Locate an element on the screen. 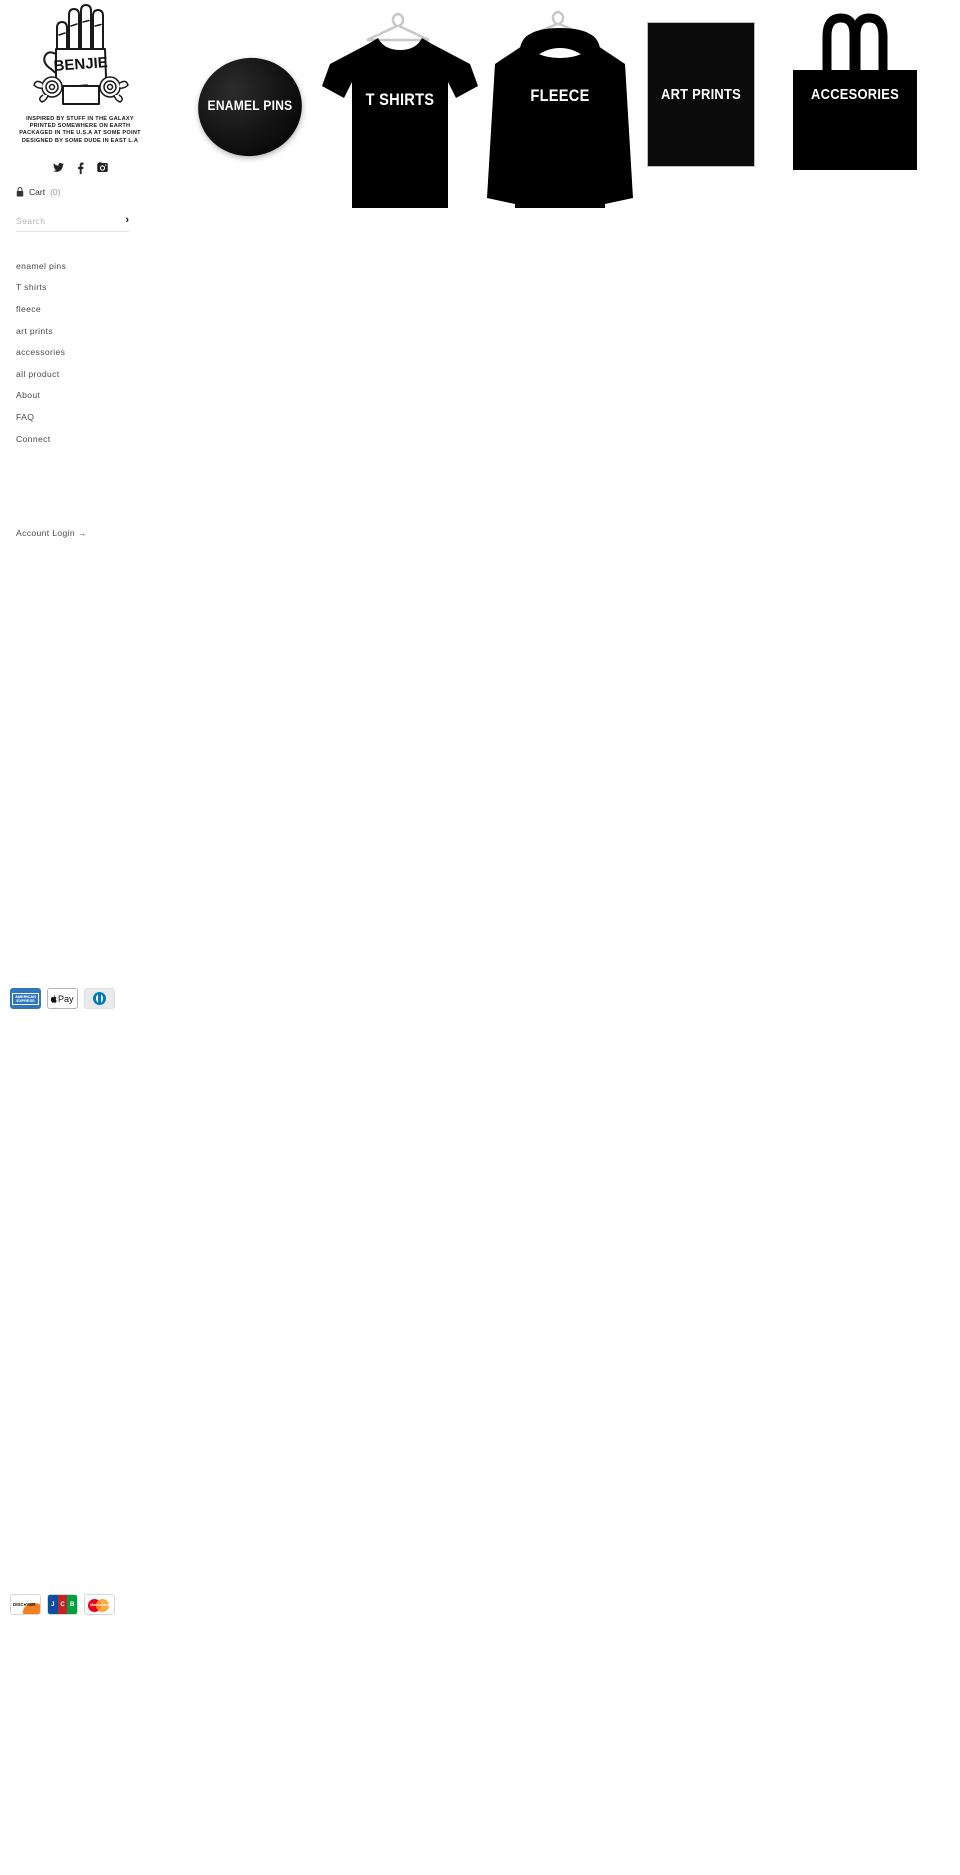 Image resolution: width=960 pixels, height=1875 pixels. tile-label-accessories: ACCESORIES is located at coordinates (855, 94).